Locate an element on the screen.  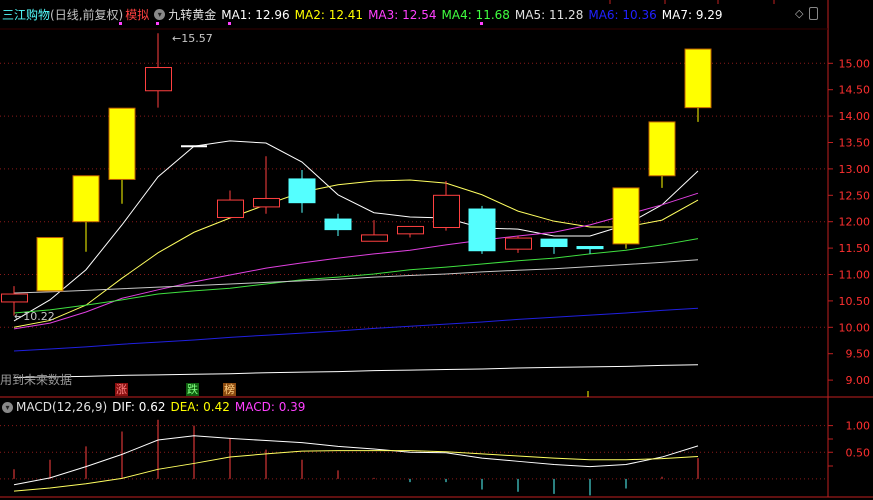
y-tick-label: 11.50 is located at coordinates (855, 248).